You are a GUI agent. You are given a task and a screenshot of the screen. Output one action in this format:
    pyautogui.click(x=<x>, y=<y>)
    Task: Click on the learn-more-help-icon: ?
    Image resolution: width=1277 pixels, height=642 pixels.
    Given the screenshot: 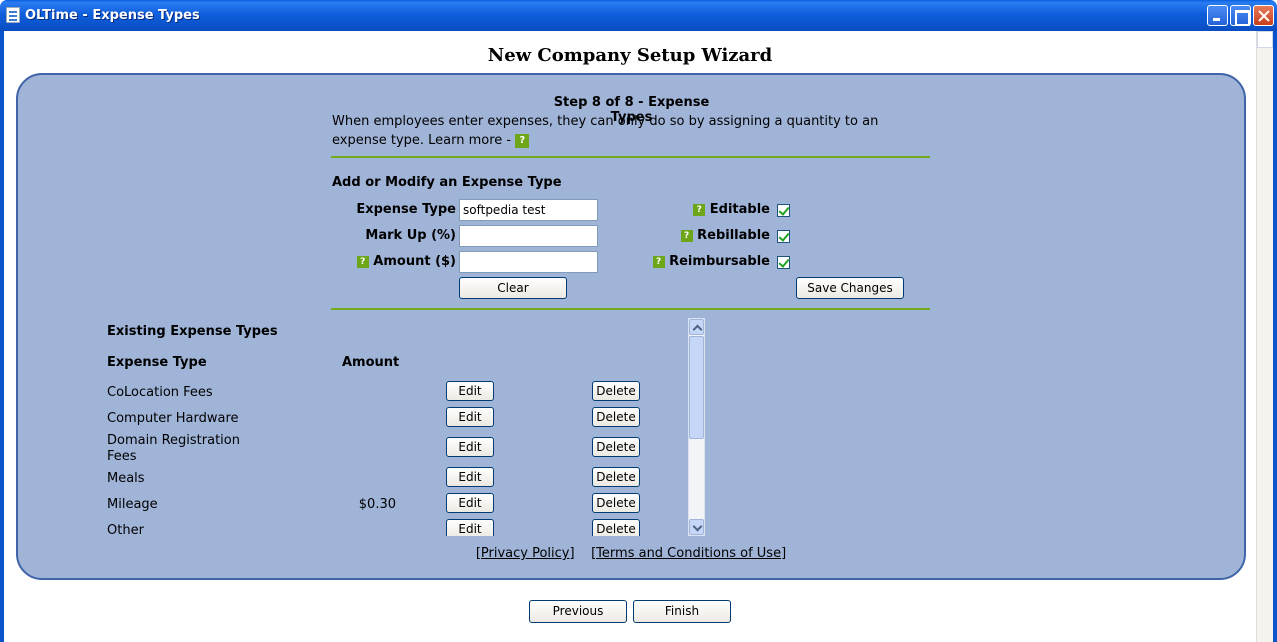 What is the action you would take?
    pyautogui.click(x=522, y=140)
    